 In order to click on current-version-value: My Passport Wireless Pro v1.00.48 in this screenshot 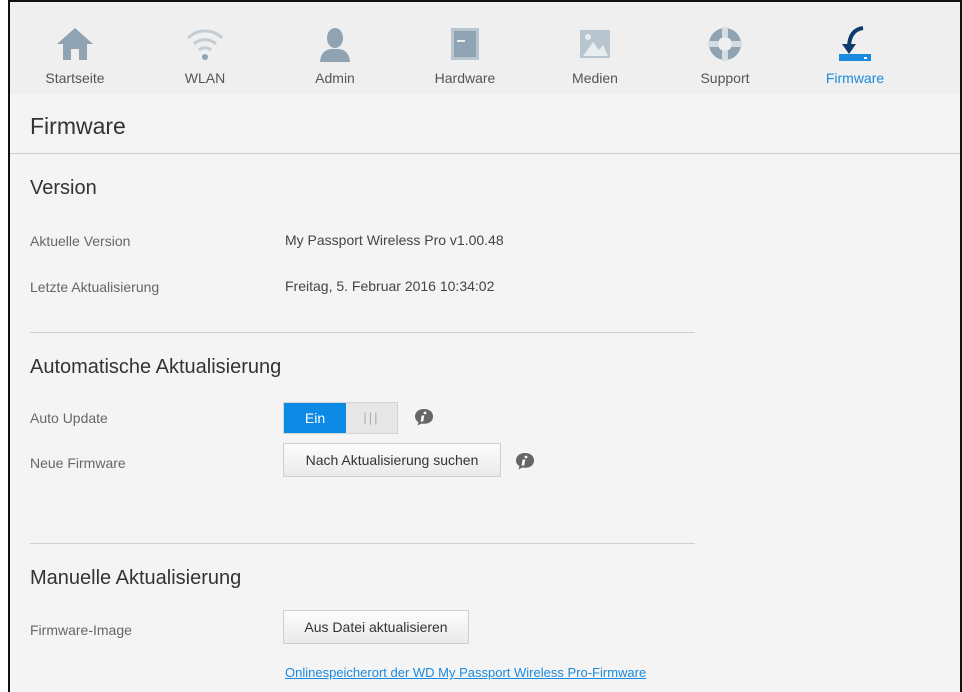, I will do `click(394, 240)`.